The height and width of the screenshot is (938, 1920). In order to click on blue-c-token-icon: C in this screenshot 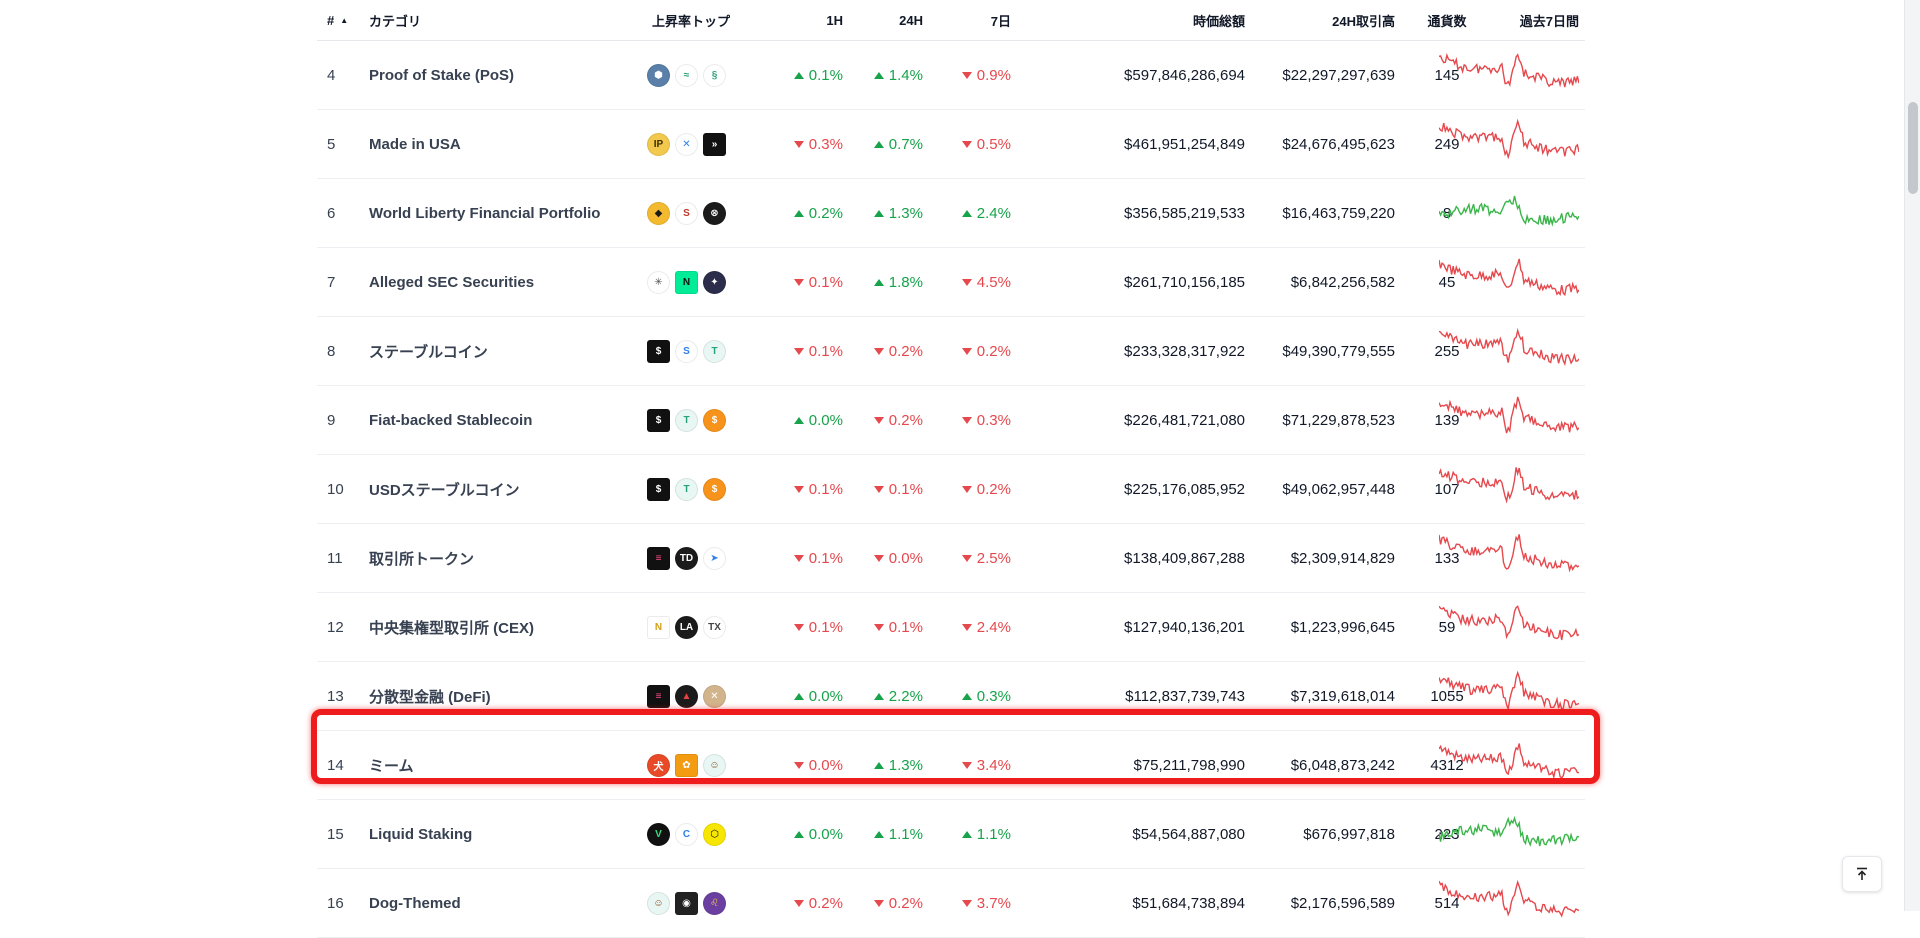, I will do `click(686, 834)`.